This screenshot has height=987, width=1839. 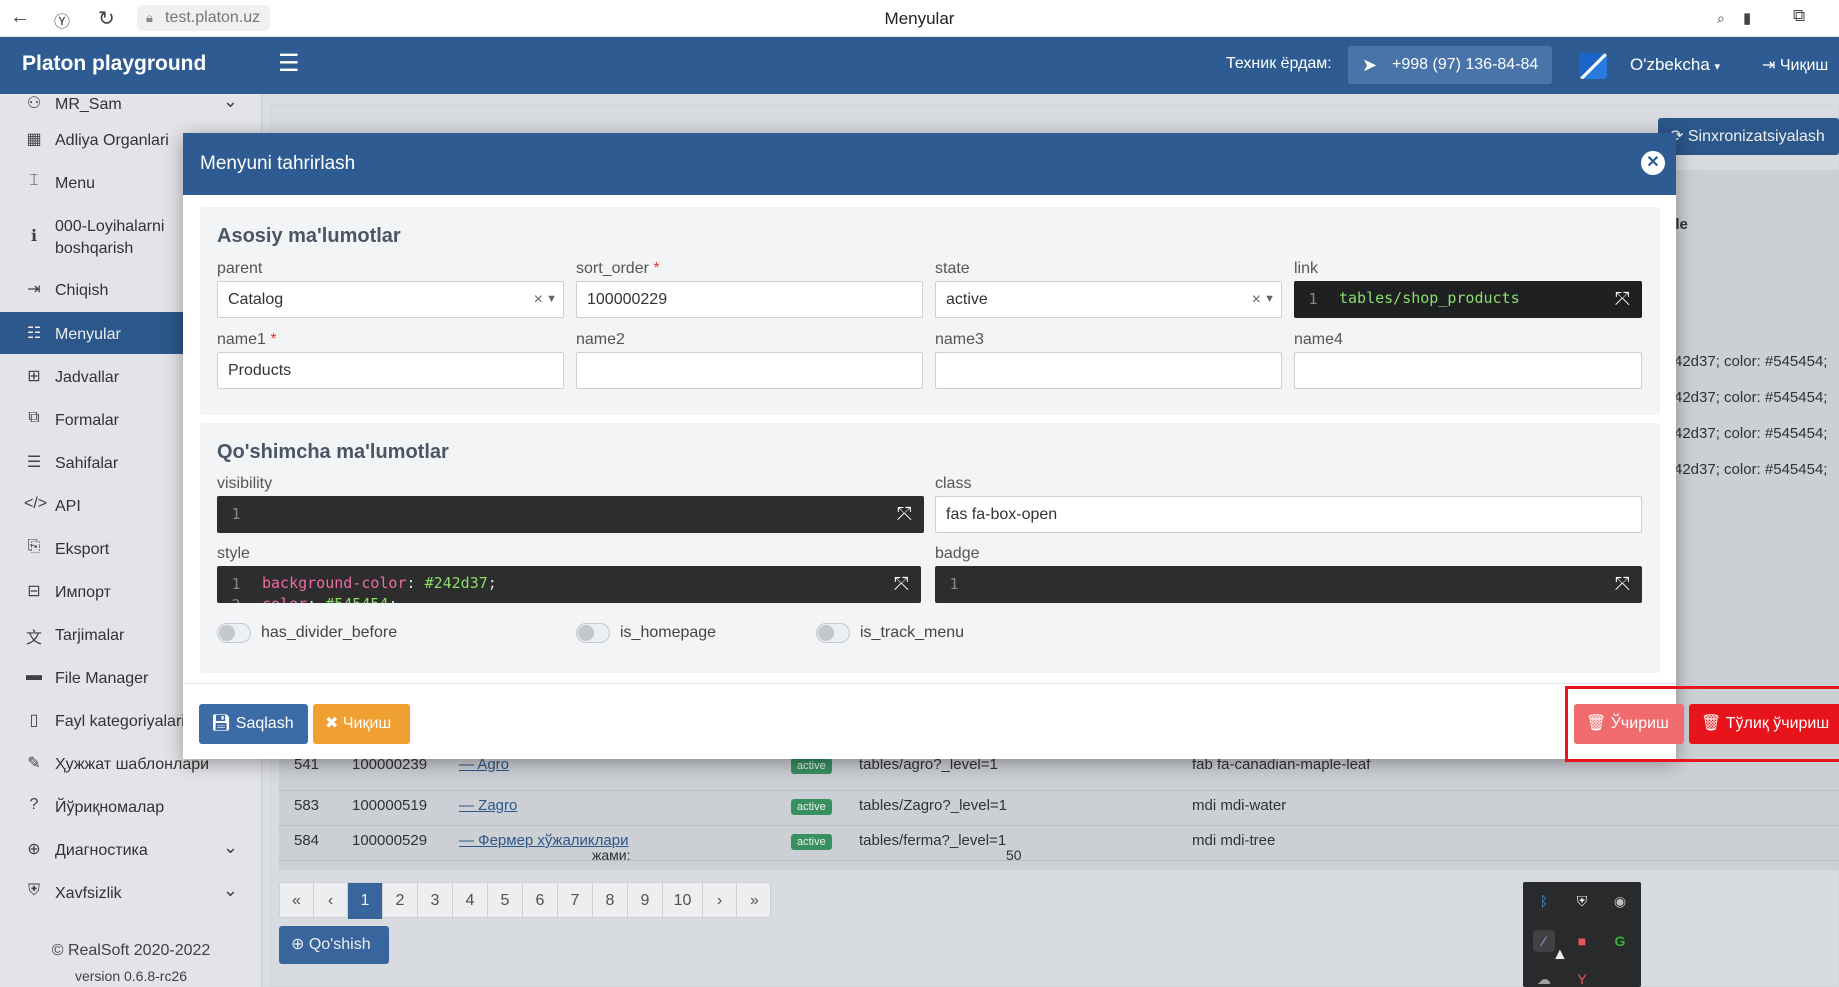 What do you see at coordinates (1639, 723) in the screenshot?
I see `delete-label: Ўчириш` at bounding box center [1639, 723].